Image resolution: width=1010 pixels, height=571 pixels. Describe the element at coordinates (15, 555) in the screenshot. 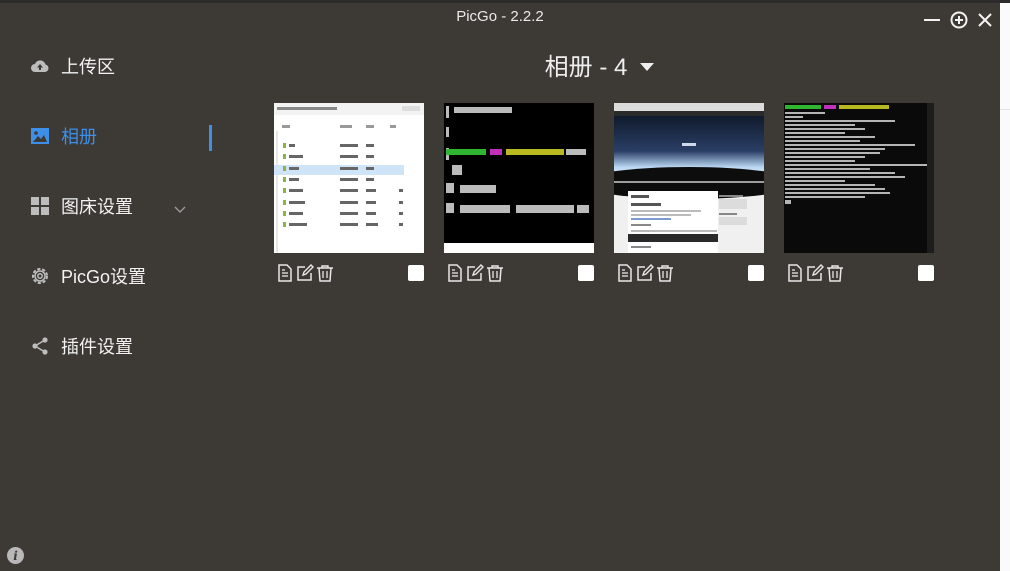

I see `info-icon: i` at that location.